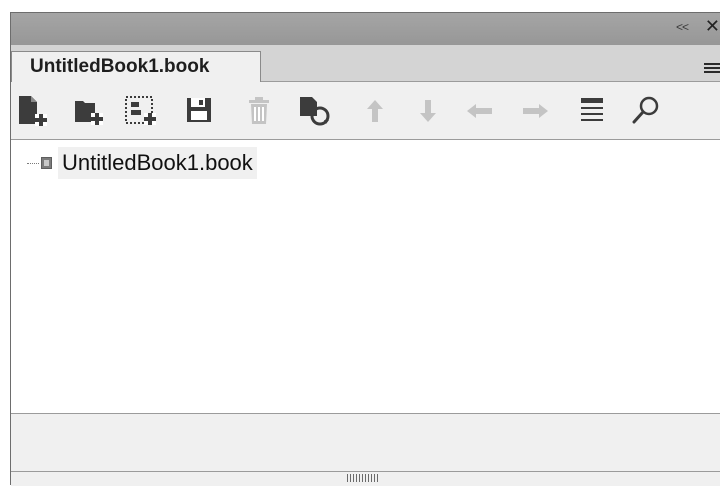 The height and width of the screenshot is (486, 720). I want to click on add-document-button, so click(34, 111).